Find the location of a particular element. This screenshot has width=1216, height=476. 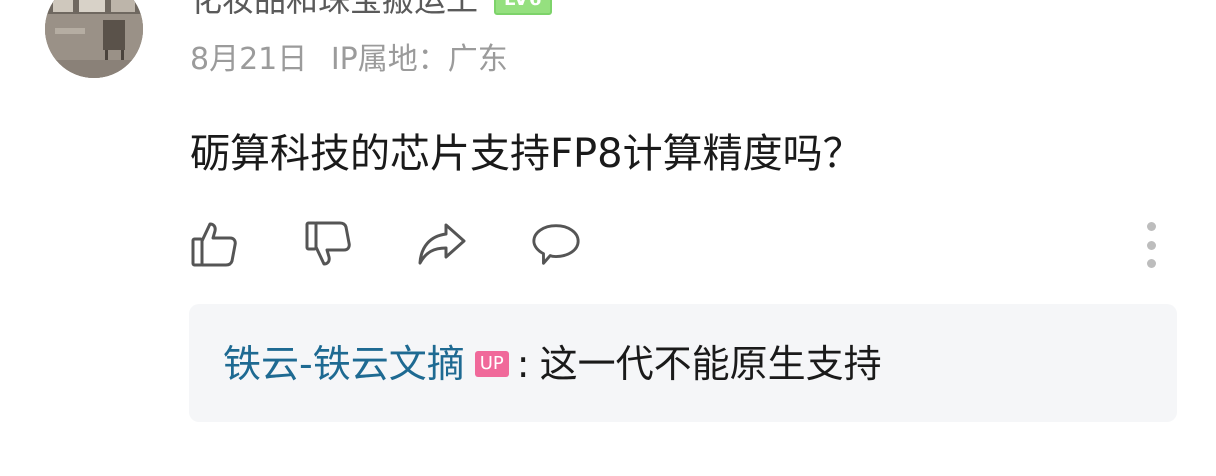

dislike-button is located at coordinates (328, 244).